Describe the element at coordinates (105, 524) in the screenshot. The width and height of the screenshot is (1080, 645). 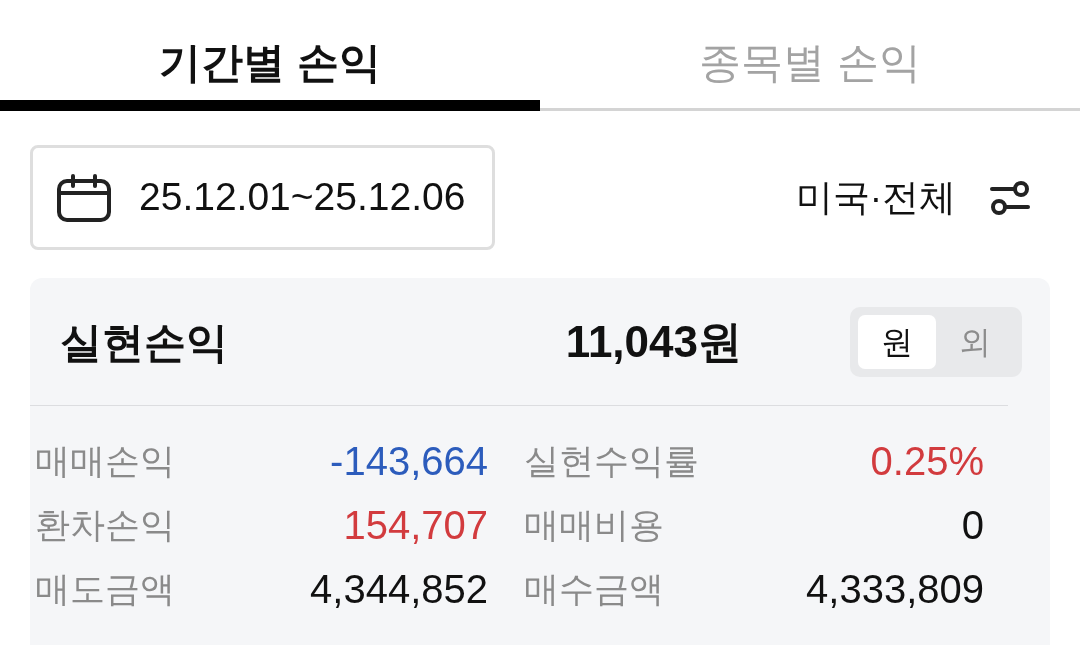
I see `stat-label: 환차손익` at that location.